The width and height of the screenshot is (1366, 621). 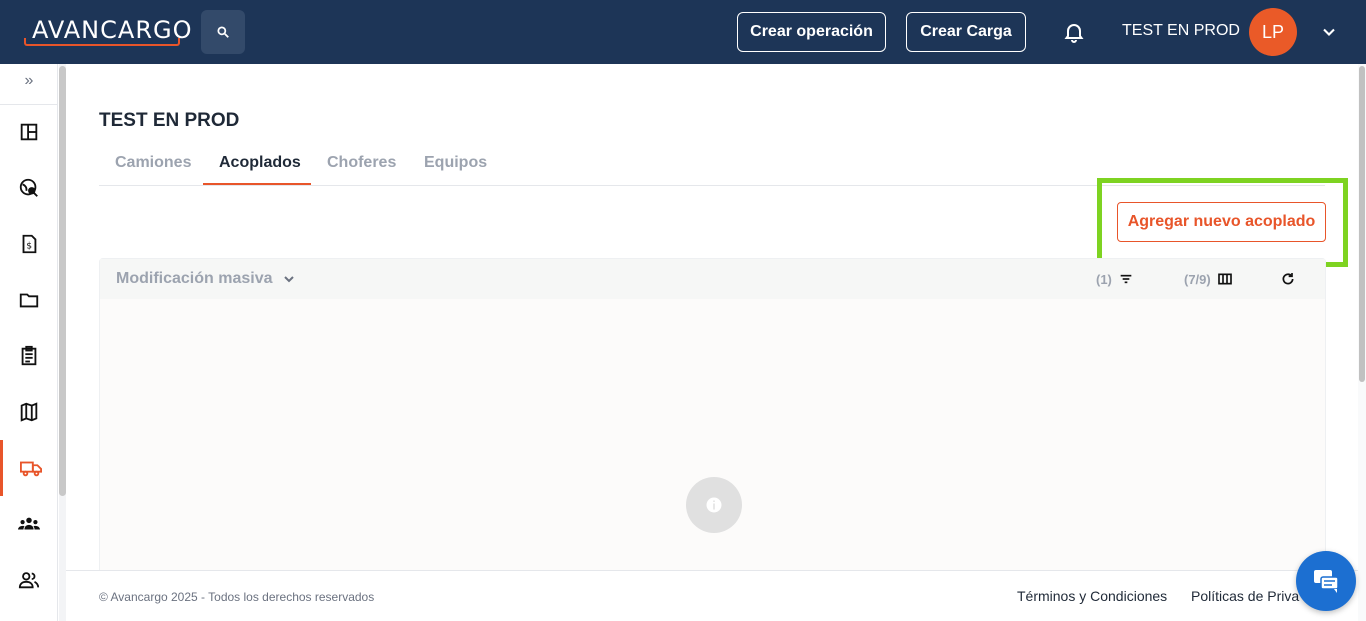 I want to click on bulk-edit-dropdown: Modificación masiva, so click(x=206, y=279).